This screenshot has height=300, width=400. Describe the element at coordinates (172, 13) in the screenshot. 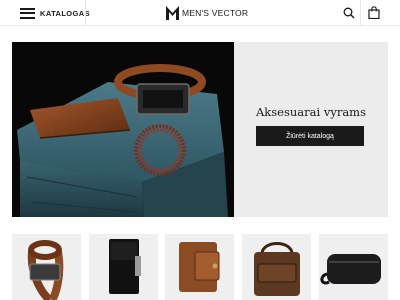

I see `brand-logo-icon` at that location.